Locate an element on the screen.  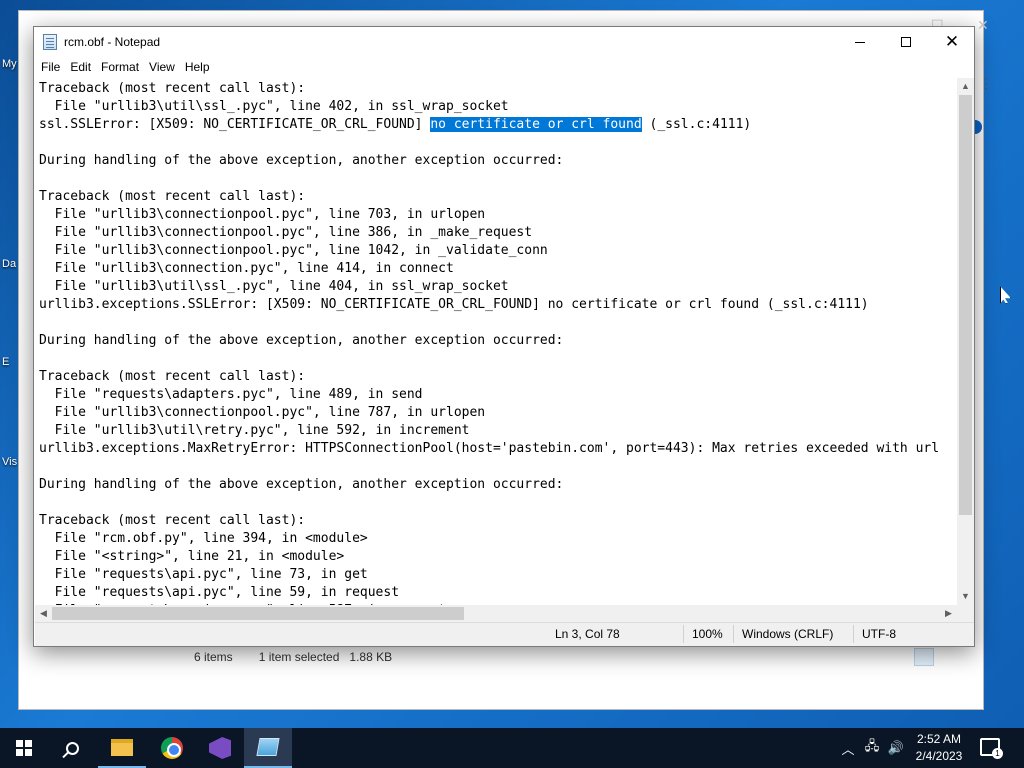
explorer-status-bar: 6 items 1 item selected 1.88 KB is located at coordinates (572, 656).